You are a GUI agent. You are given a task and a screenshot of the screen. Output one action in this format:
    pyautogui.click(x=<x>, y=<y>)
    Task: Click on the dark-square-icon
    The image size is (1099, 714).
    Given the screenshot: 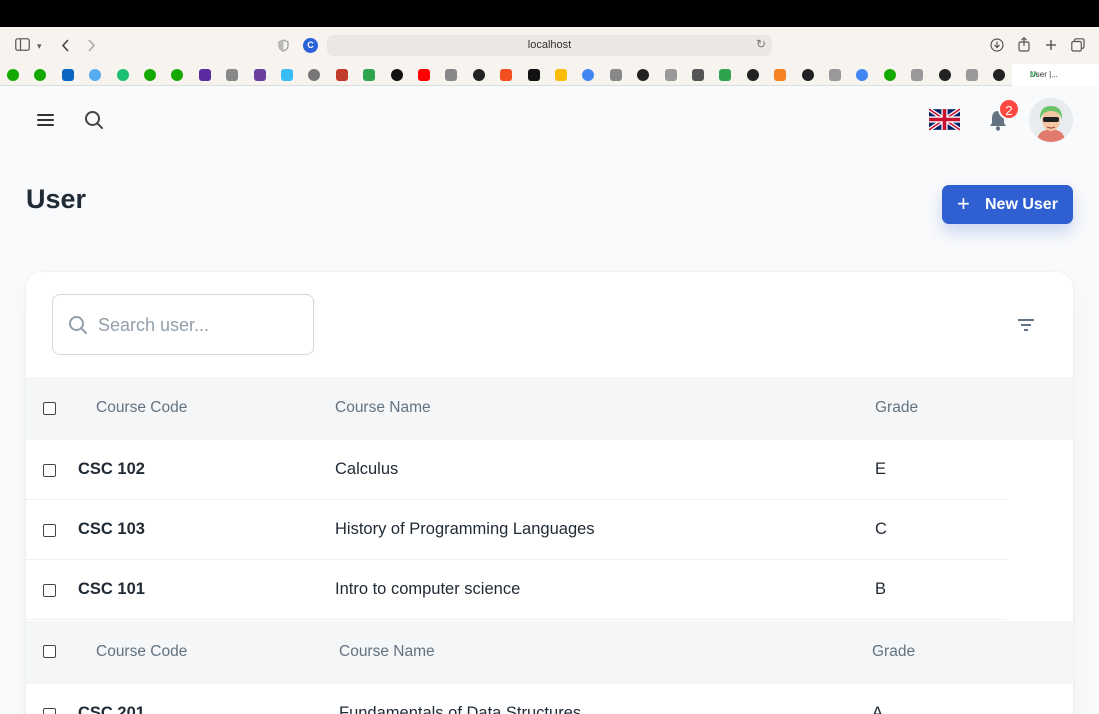 What is the action you would take?
    pyautogui.click(x=533, y=75)
    